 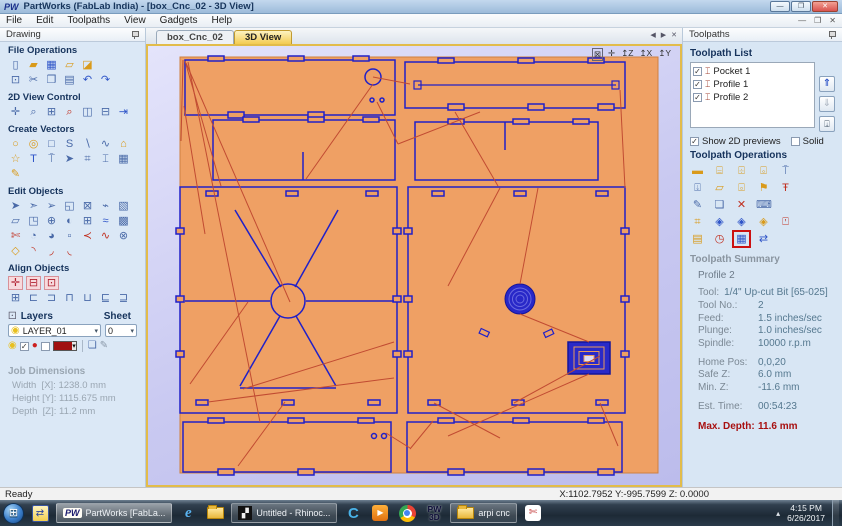 I want to click on toolpath-profile-2: ✓ ⌶ Profile 2, so click(x=752, y=97).